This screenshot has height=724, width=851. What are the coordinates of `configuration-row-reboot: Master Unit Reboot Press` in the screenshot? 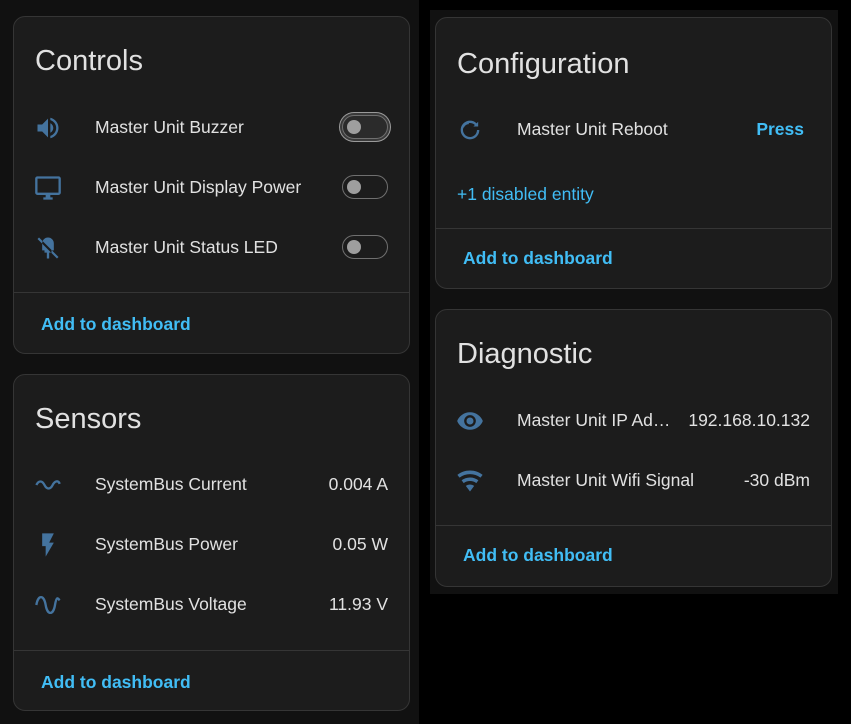 It's located at (633, 129).